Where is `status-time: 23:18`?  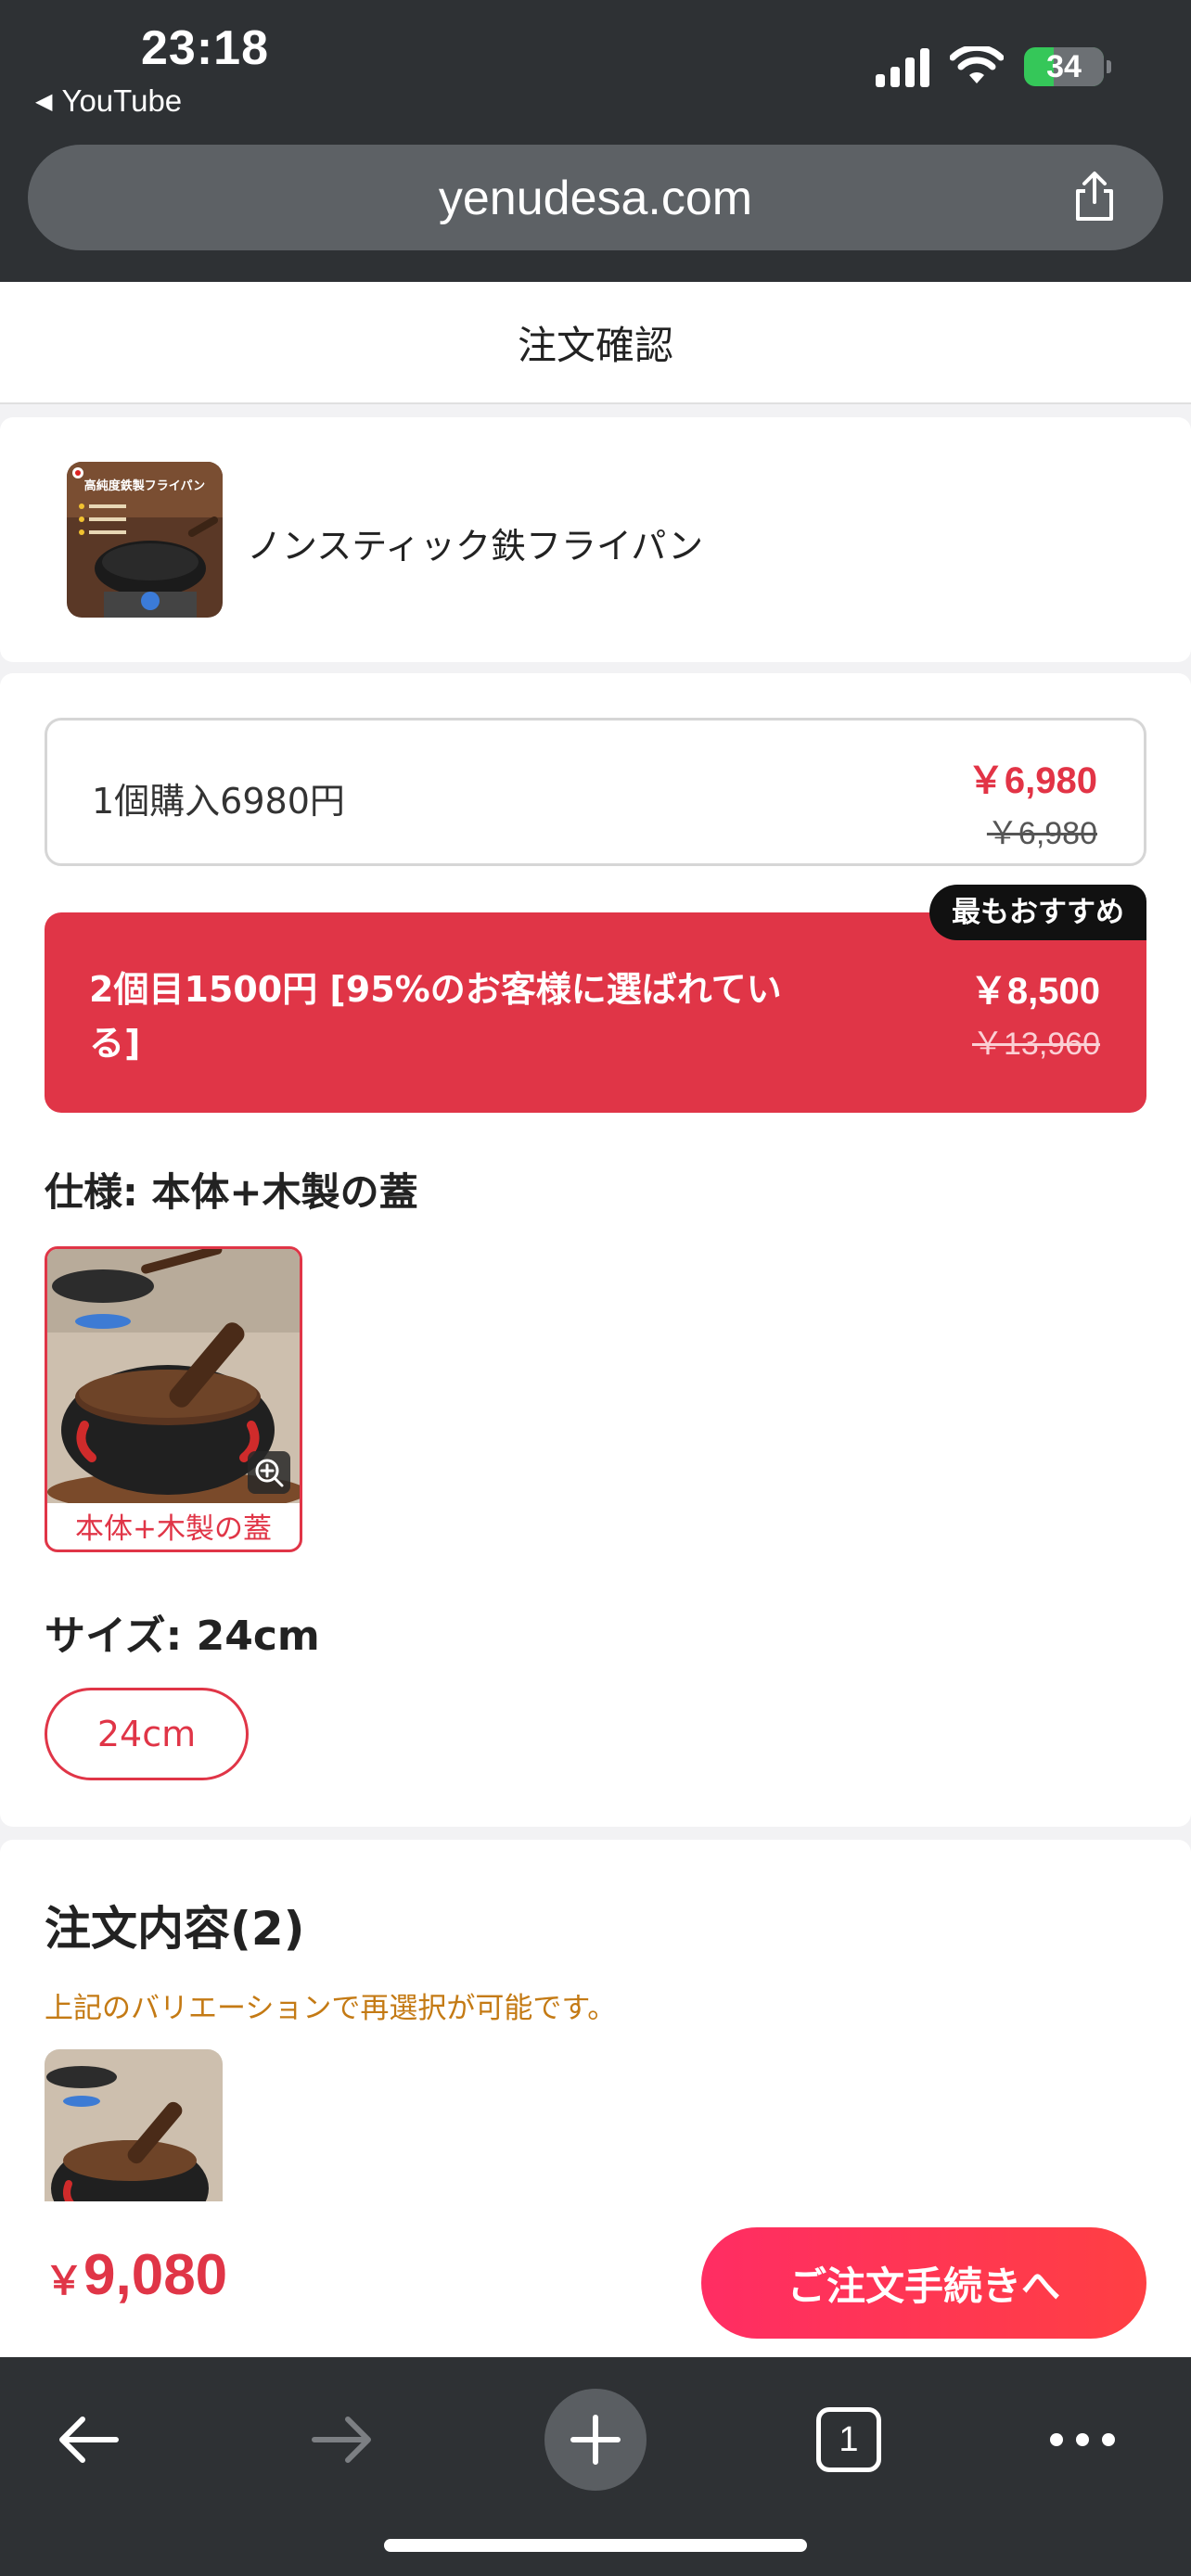 status-time: 23:18 is located at coordinates (205, 48).